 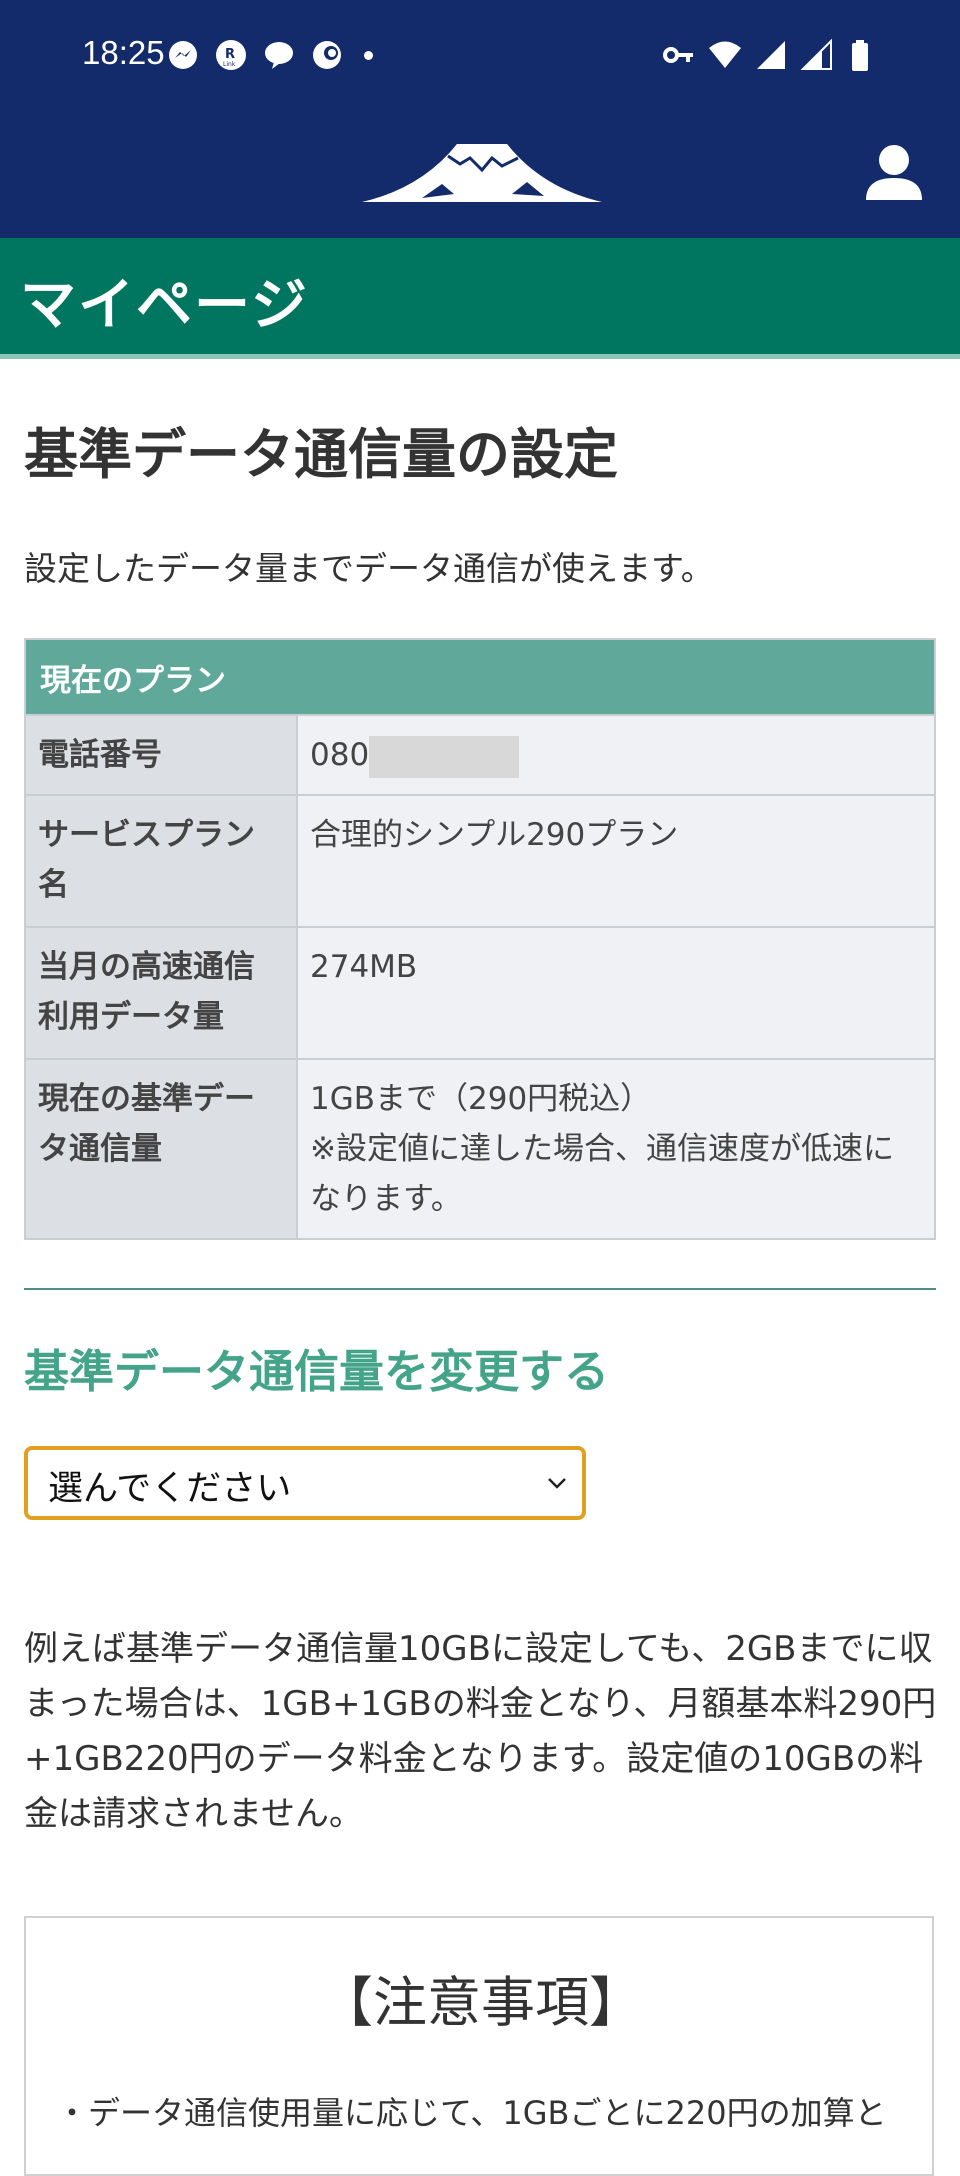 What do you see at coordinates (317, 1371) in the screenshot?
I see `change-section-title: 基準データ通信量を変更する` at bounding box center [317, 1371].